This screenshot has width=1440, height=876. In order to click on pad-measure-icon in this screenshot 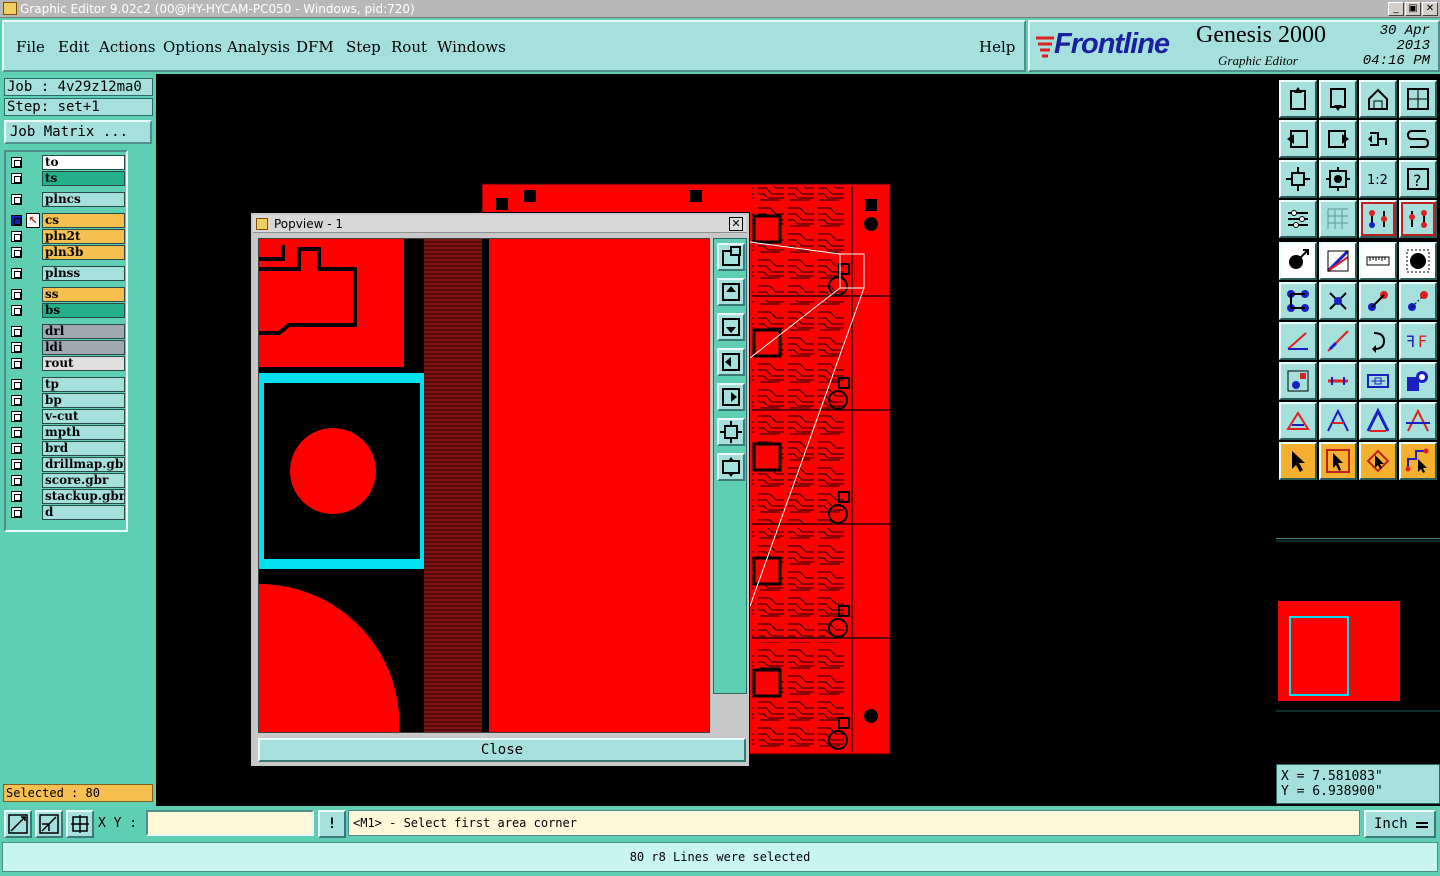, I will do `click(1378, 381)`.